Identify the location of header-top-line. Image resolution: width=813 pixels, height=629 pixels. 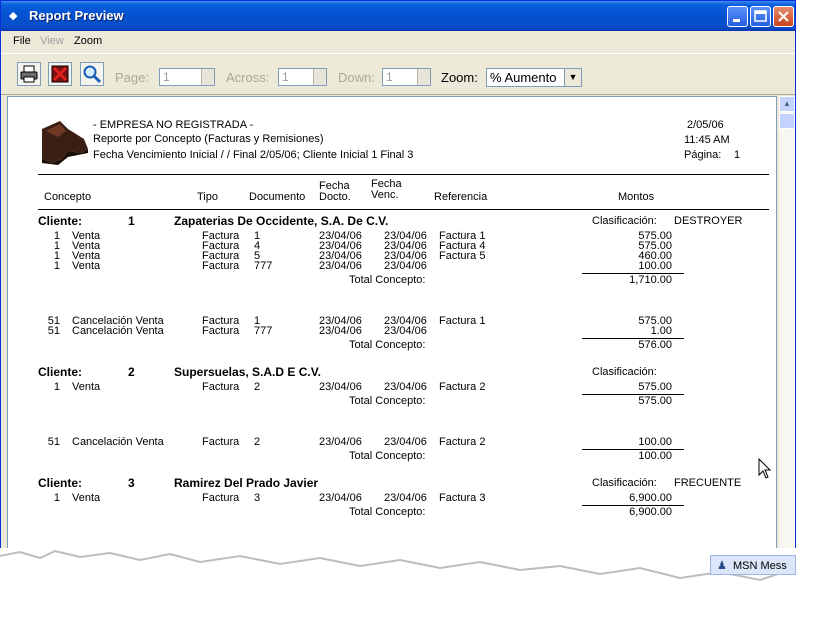
(403, 174).